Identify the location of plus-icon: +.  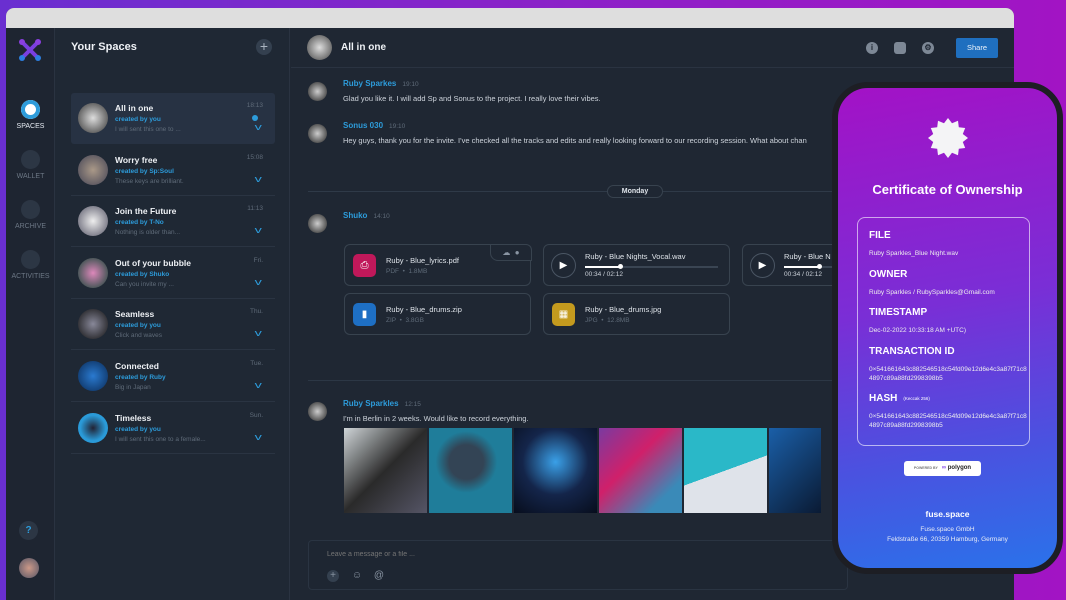
(333, 576).